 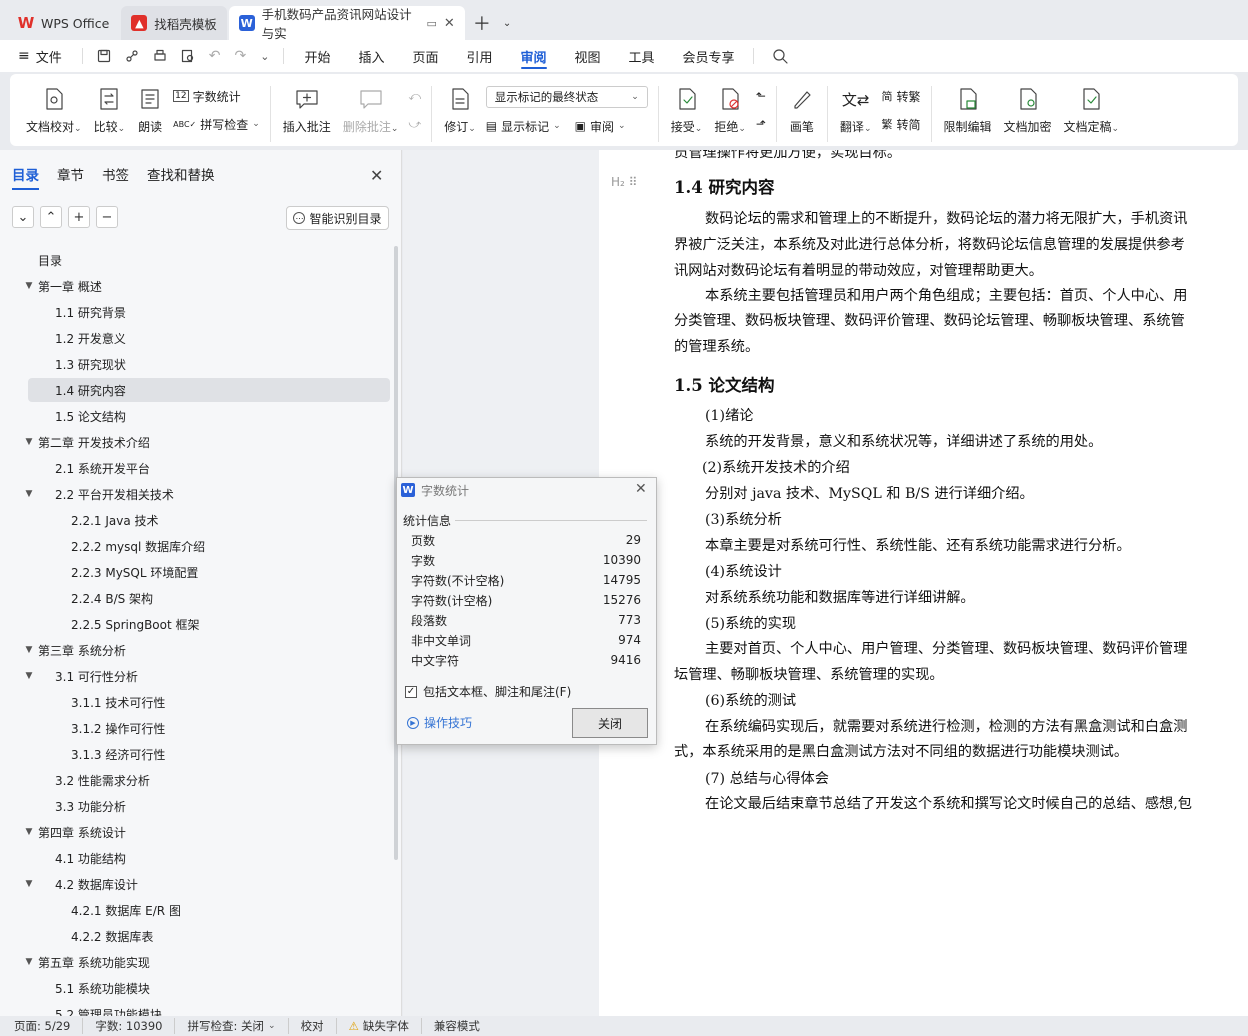 What do you see at coordinates (507, 23) in the screenshot?
I see `tab-list-chevron-icon: ⌄` at bounding box center [507, 23].